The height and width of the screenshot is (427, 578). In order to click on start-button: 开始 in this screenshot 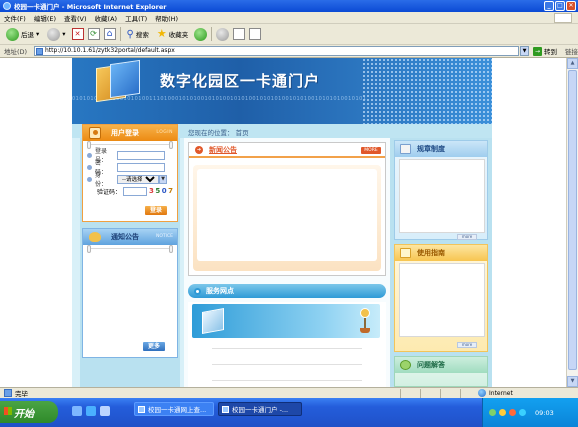, I will do `click(29, 412)`.